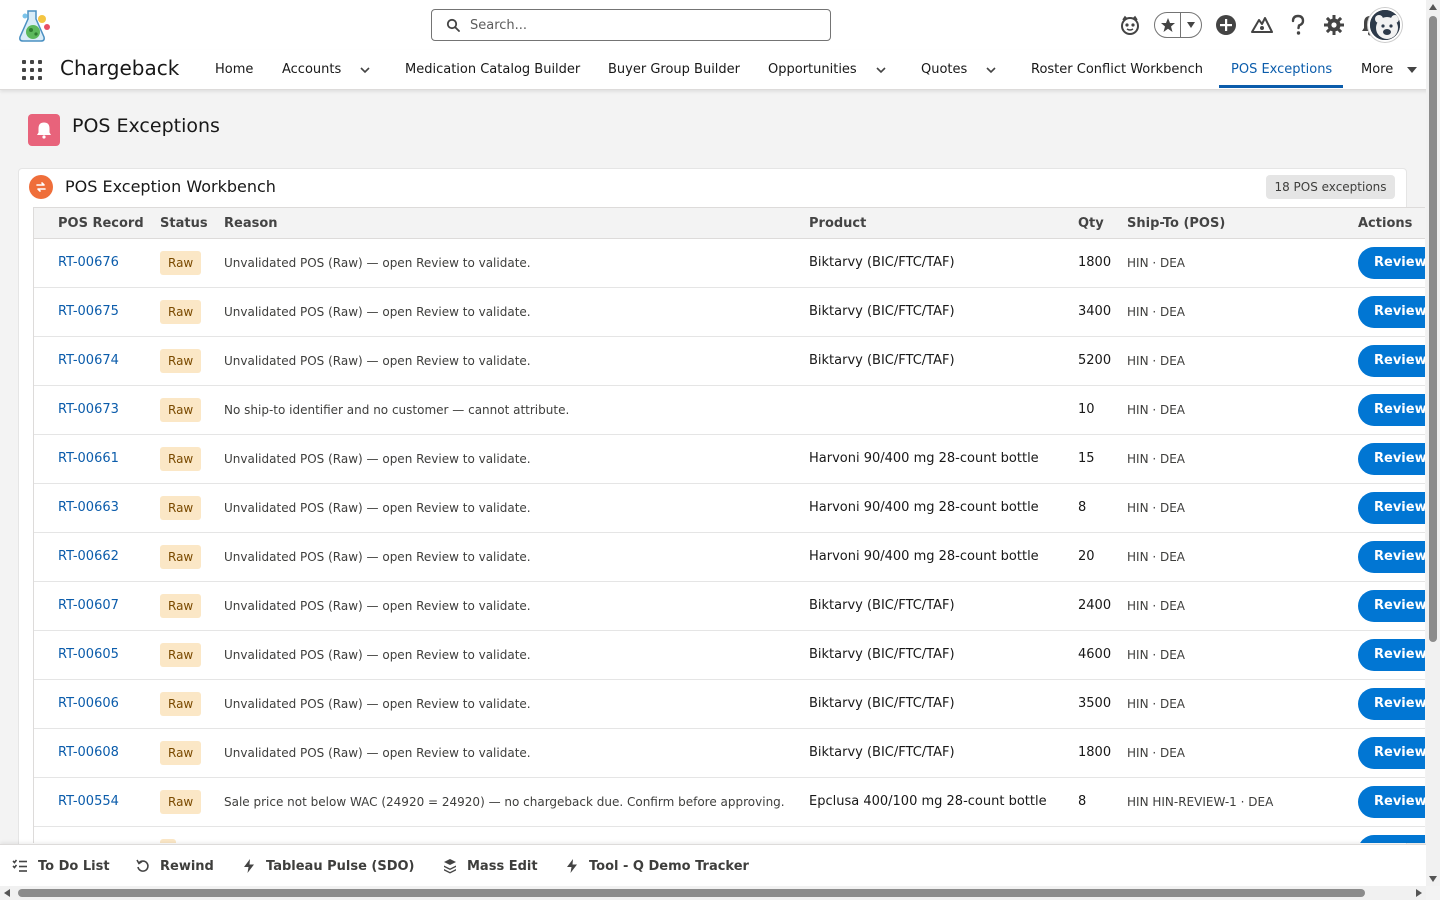 The height and width of the screenshot is (900, 1440). What do you see at coordinates (41, 187) in the screenshot?
I see `exchange-arrows-icon` at bounding box center [41, 187].